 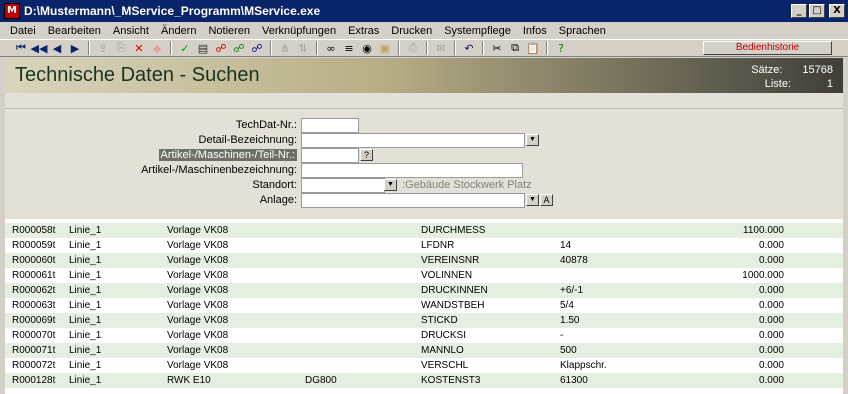 What do you see at coordinates (23, 31) in the screenshot?
I see `menu-datei: Datei` at bounding box center [23, 31].